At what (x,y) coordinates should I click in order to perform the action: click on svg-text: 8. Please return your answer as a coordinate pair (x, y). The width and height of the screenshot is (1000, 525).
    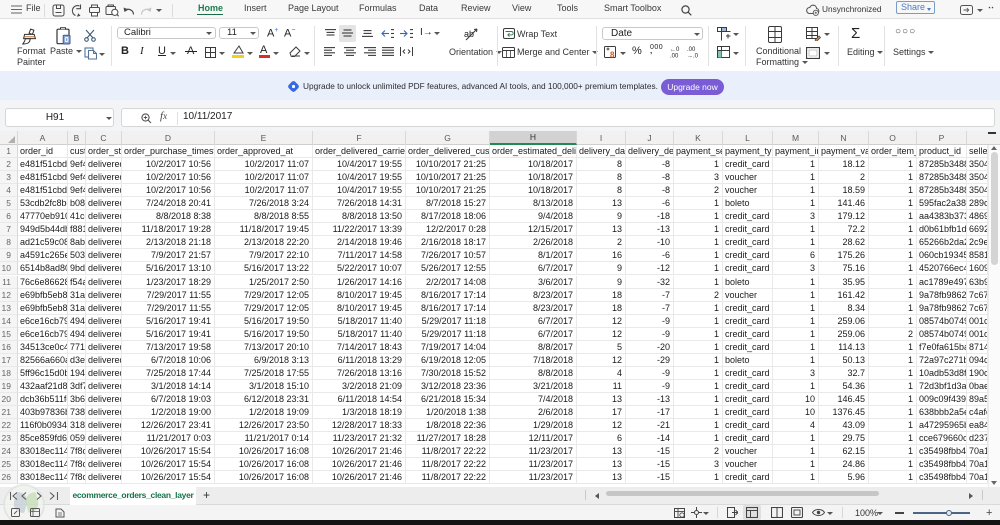
    Looking at the image, I should click on (612, 55).